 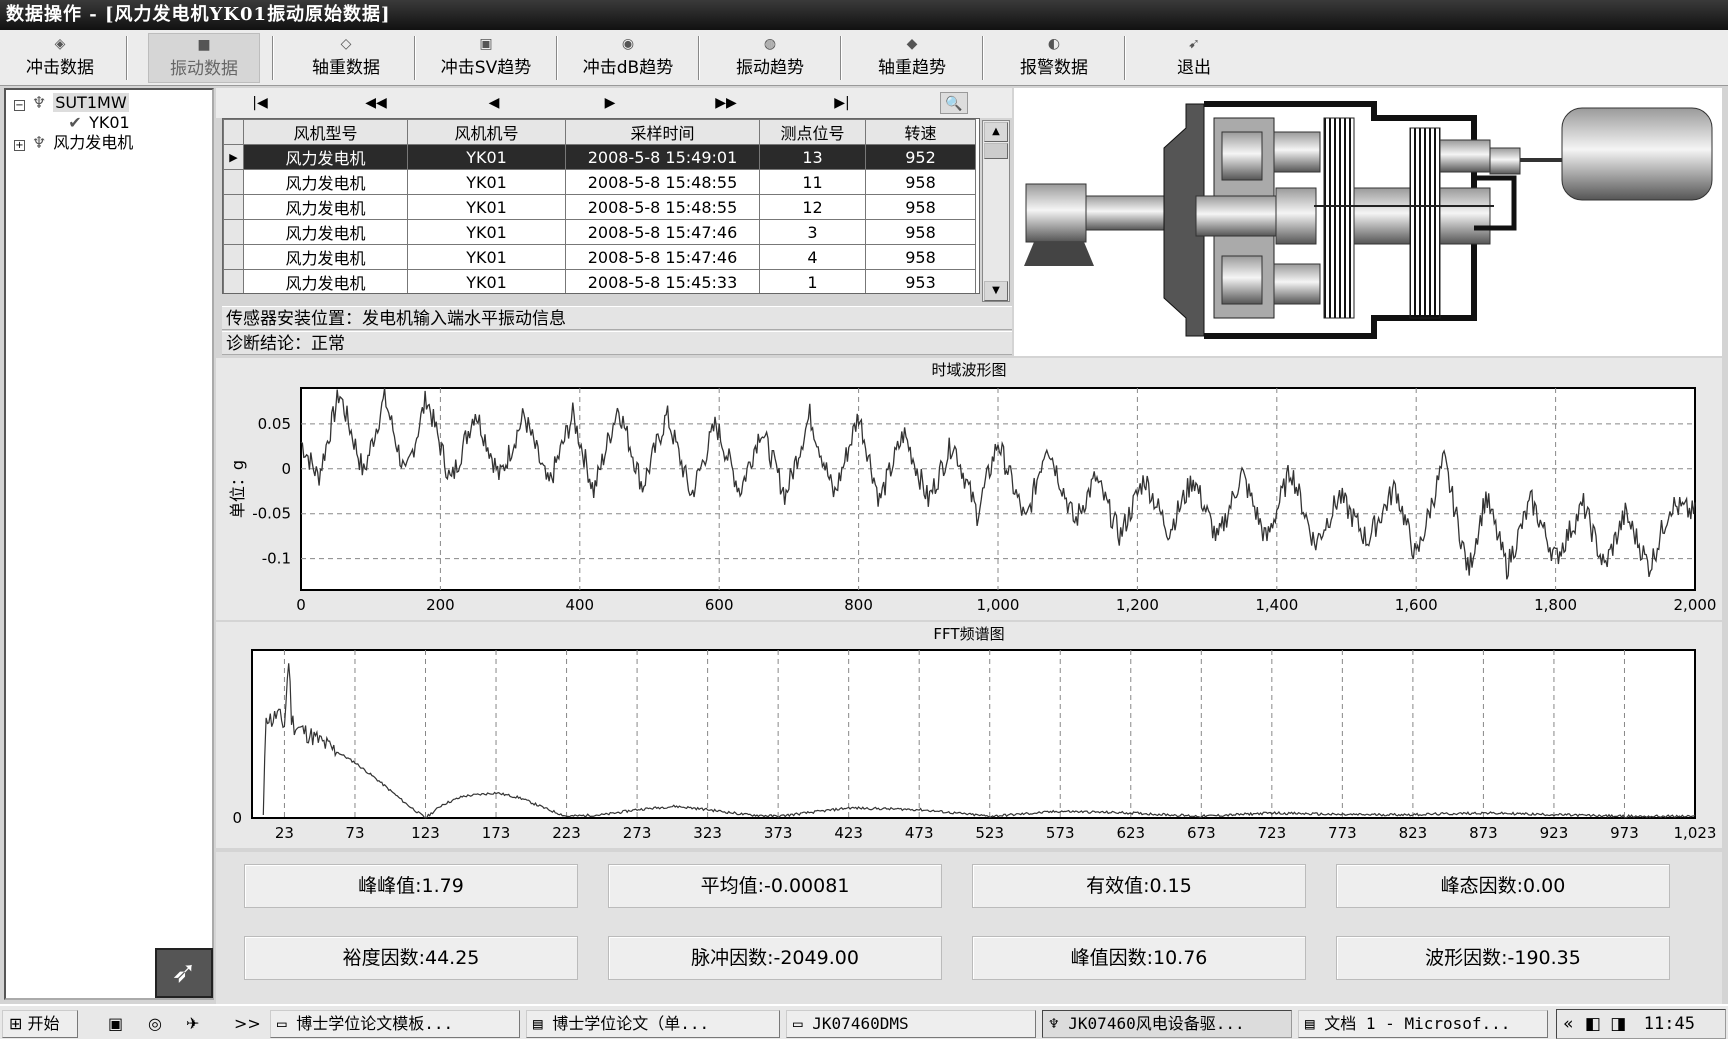 I want to click on network-icon: ◨, so click(x=1618, y=1024).